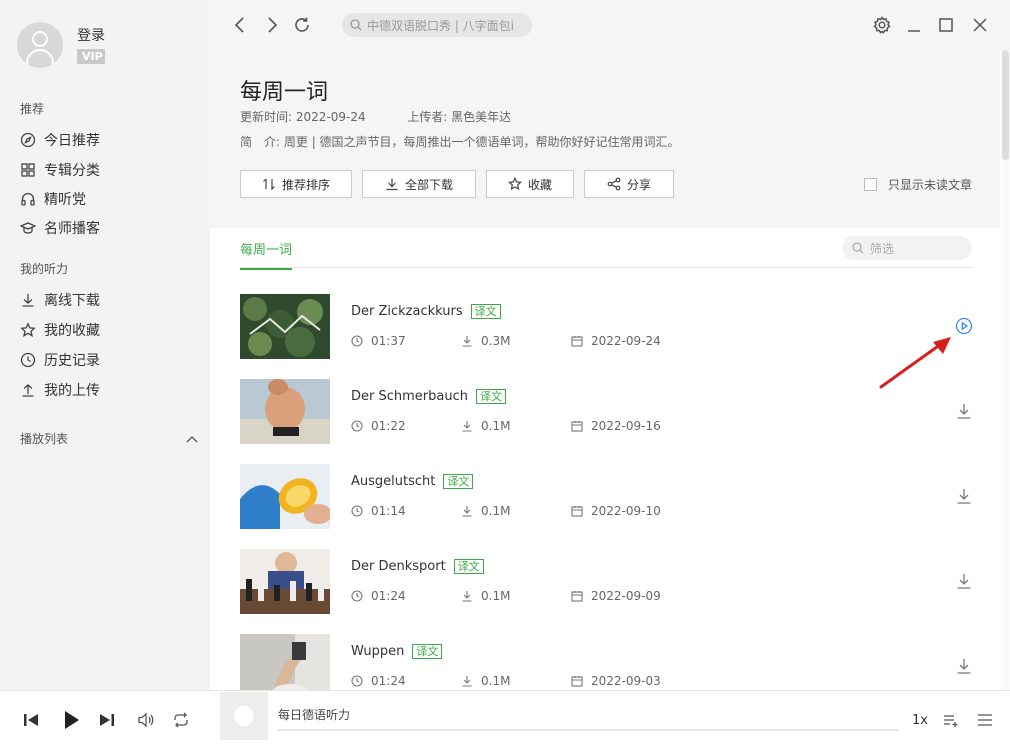  What do you see at coordinates (28, 170) in the screenshot?
I see `grid-icon` at bounding box center [28, 170].